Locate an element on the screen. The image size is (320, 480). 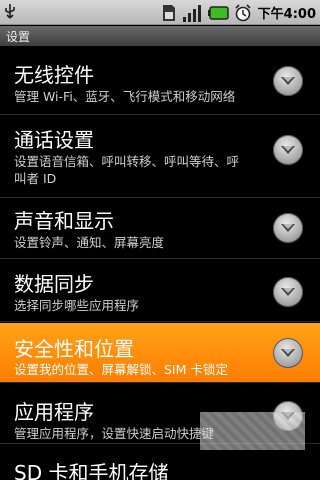
battery-icon is located at coordinates (218, 12).